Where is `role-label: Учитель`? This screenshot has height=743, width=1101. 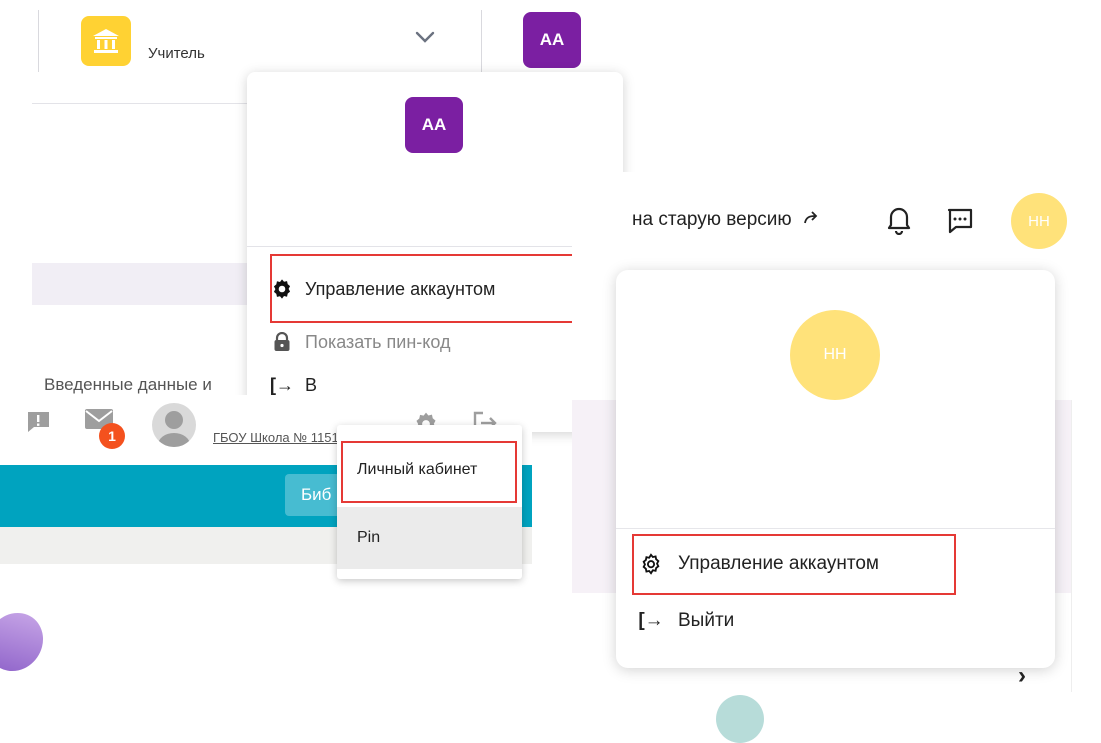 role-label: Учитель is located at coordinates (176, 53).